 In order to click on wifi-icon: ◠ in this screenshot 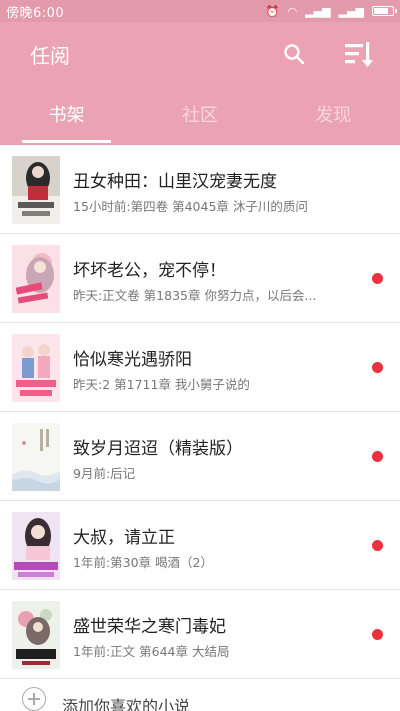, I will do `click(292, 11)`.